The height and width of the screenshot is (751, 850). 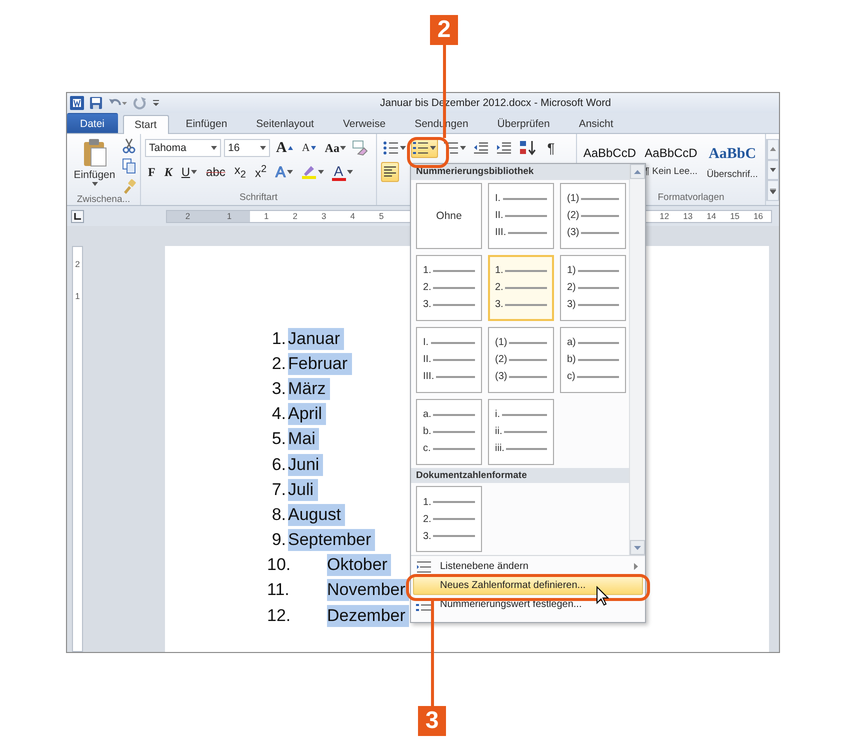 I want to click on ribbon-tab: Überprüfen, so click(x=523, y=123).